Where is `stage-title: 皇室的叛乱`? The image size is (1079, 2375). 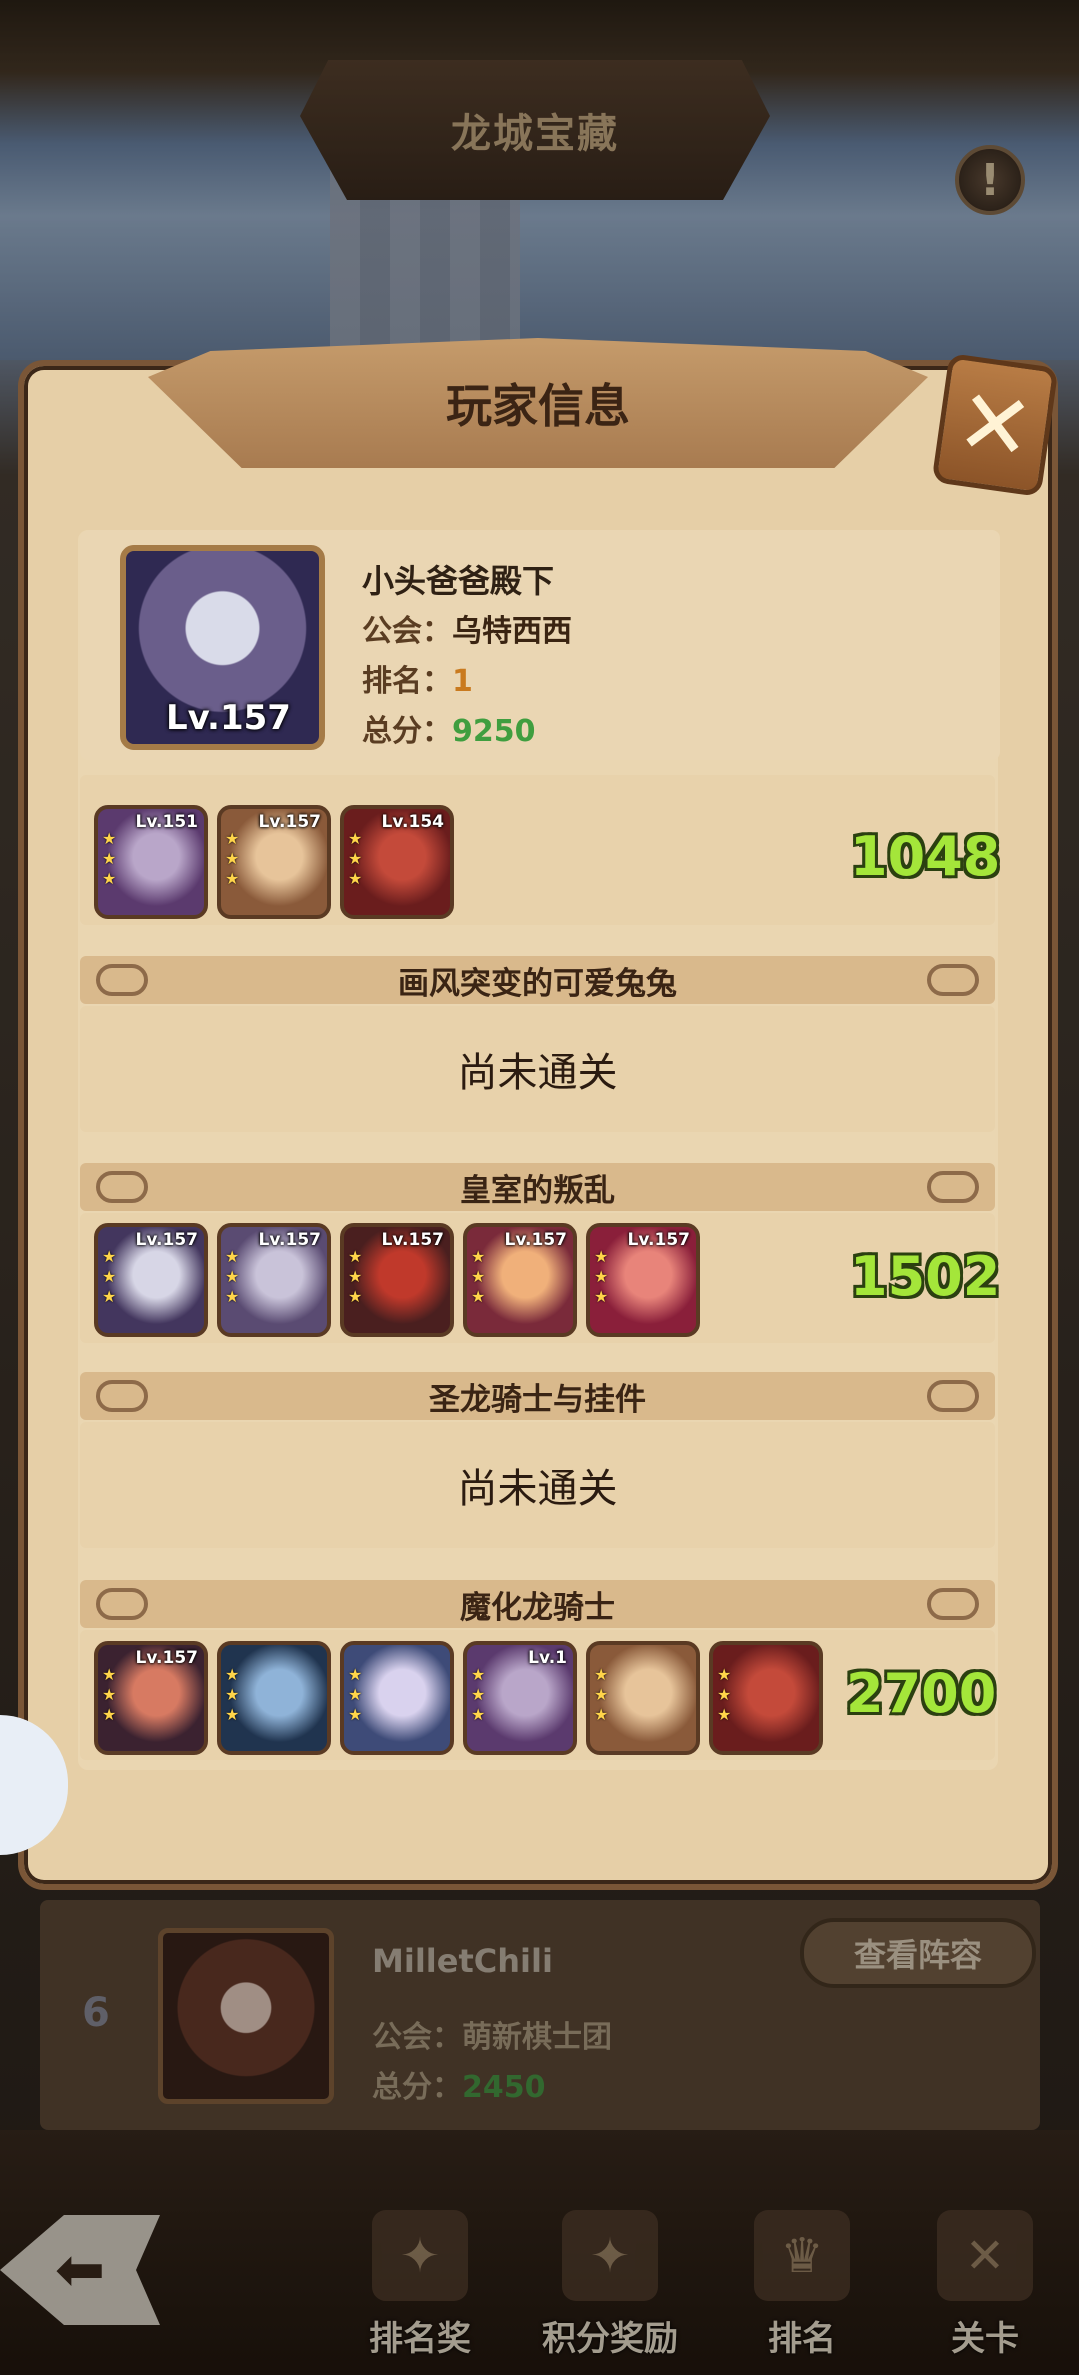 stage-title: 皇室的叛乱 is located at coordinates (537, 1190).